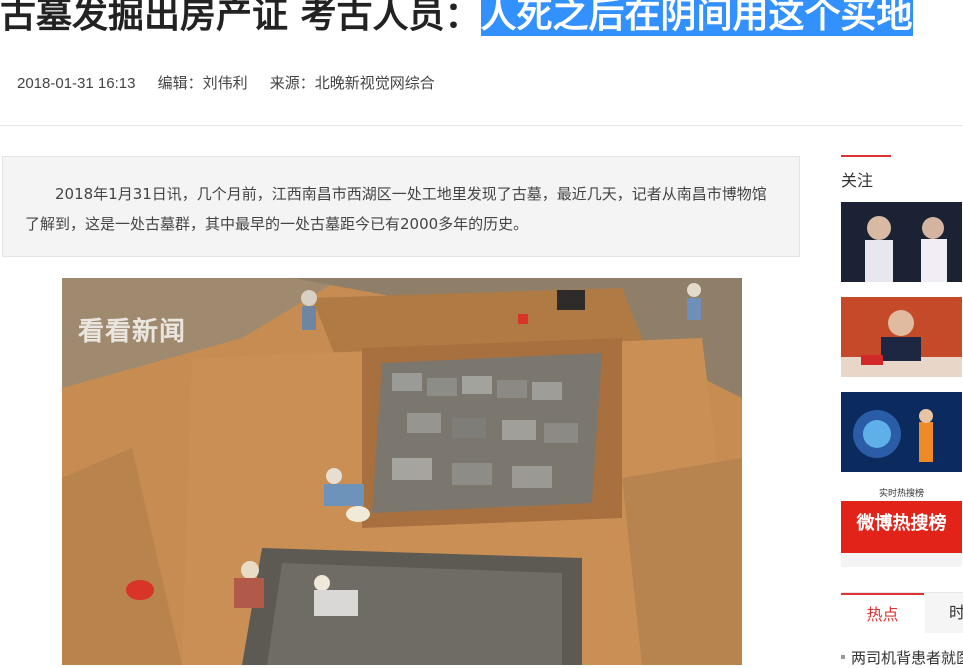 Image resolution: width=963 pixels, height=668 pixels. What do you see at coordinates (696, 18) in the screenshot?
I see `title-selected-text: 人死之后在阴间用这个买地` at bounding box center [696, 18].